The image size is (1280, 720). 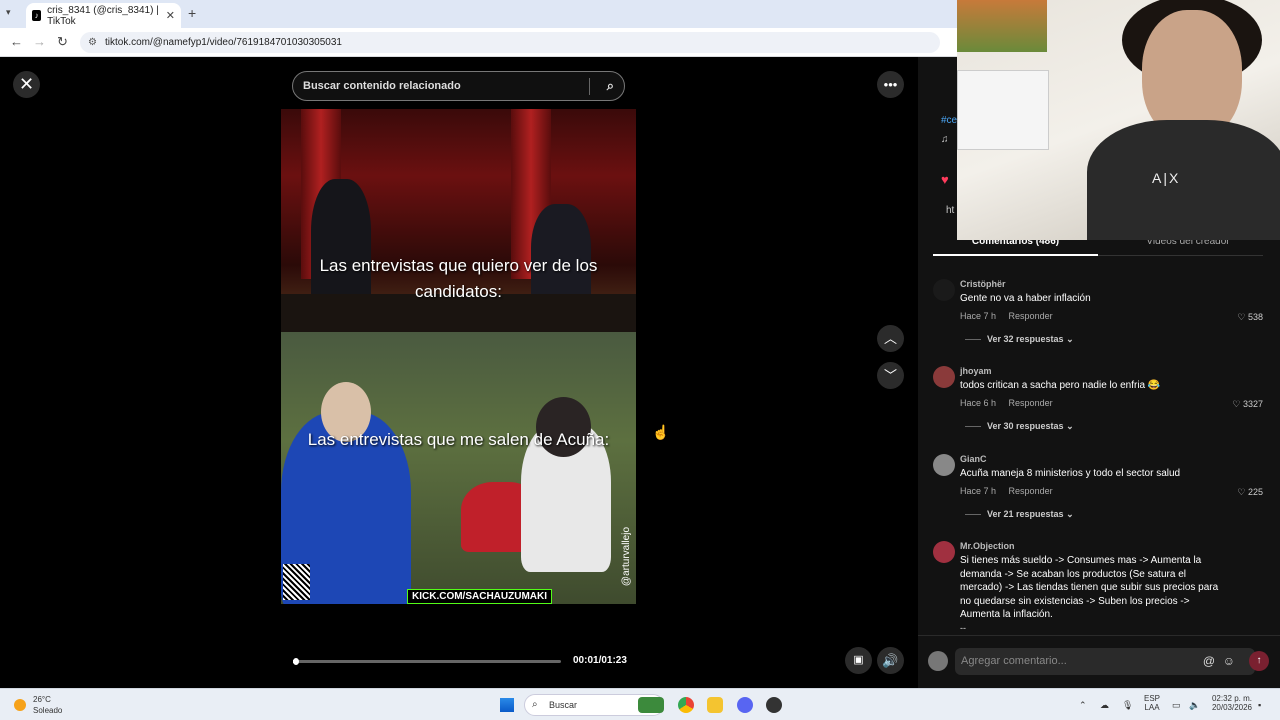 I want to click on notification-icon: ▪, so click(x=1259, y=705).